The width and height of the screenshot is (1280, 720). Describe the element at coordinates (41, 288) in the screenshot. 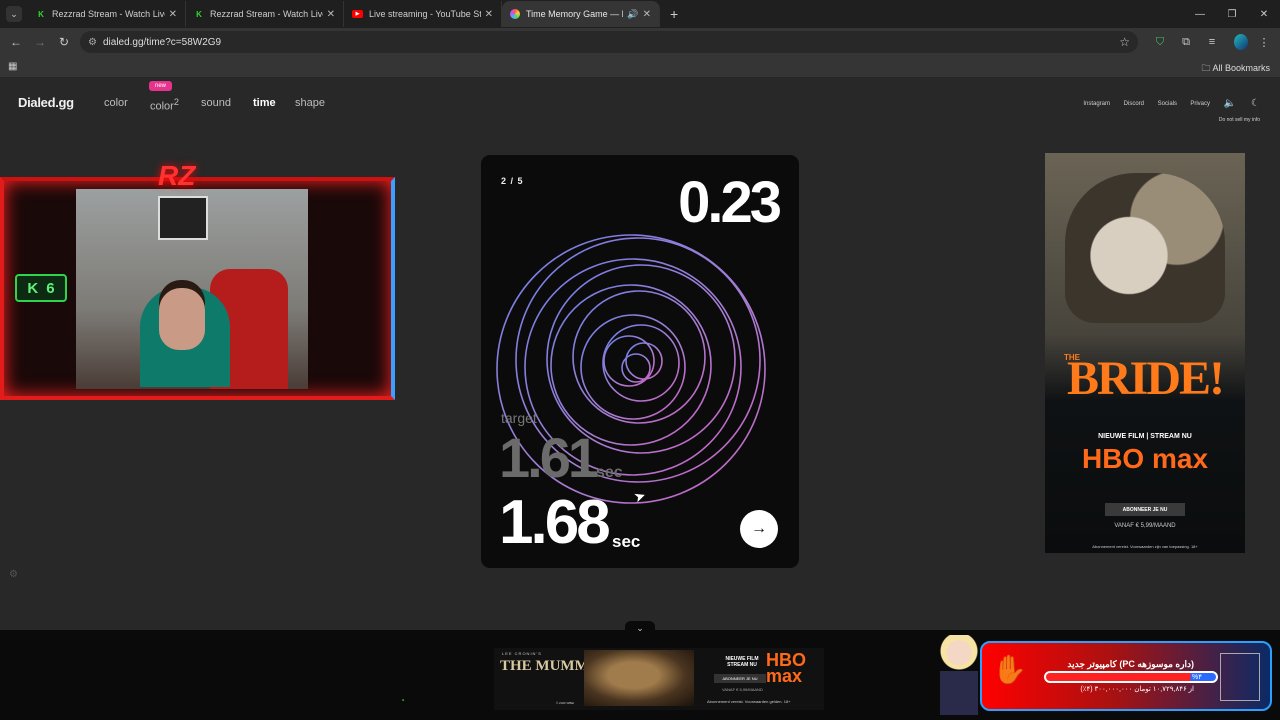

I see `kick-counter: K 6` at that location.